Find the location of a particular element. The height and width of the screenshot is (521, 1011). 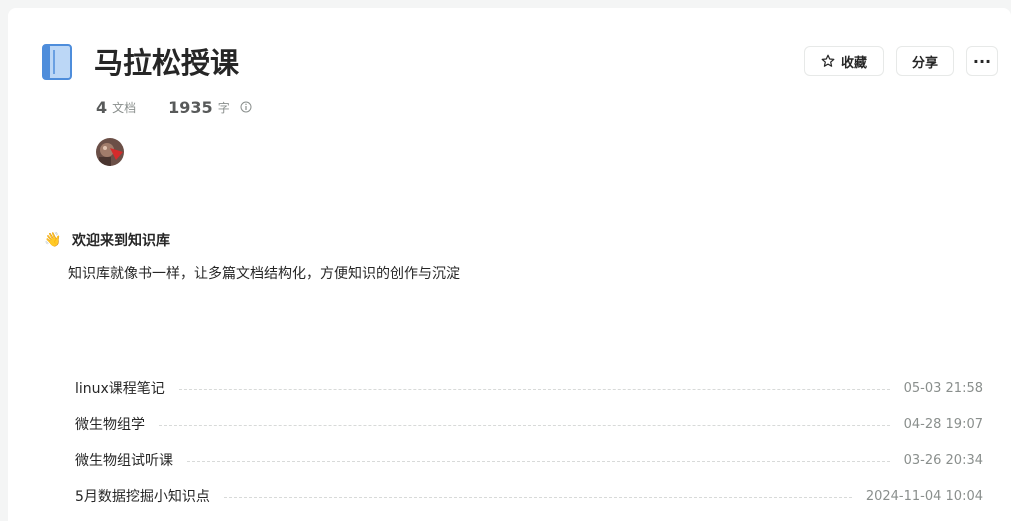

welcome-title: 欢迎来到知识库 is located at coordinates (121, 241).